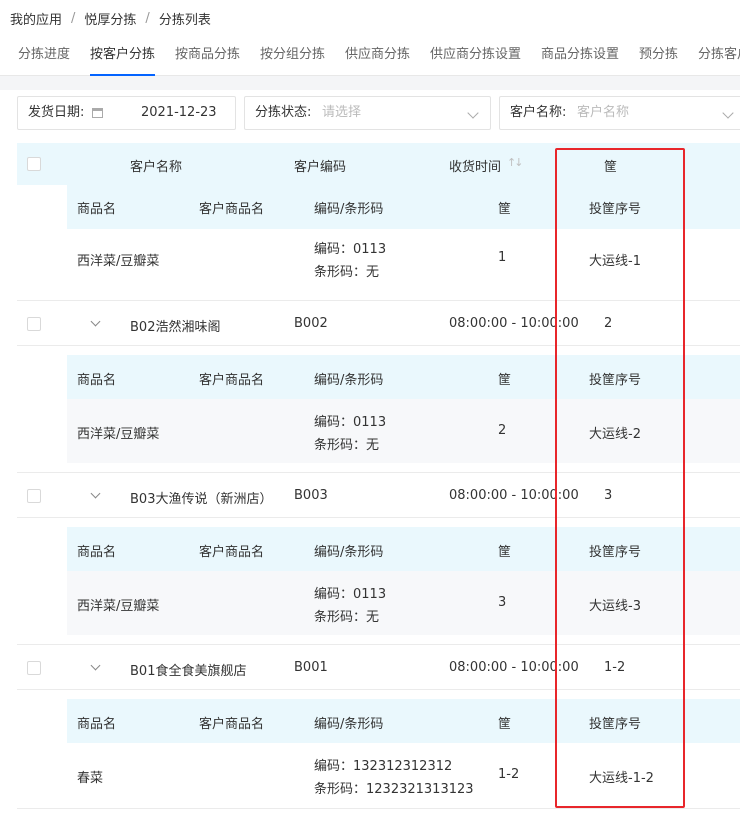 The height and width of the screenshot is (816, 740). What do you see at coordinates (394, 789) in the screenshot?
I see `product-barcode: 条形码：1232321313123` at bounding box center [394, 789].